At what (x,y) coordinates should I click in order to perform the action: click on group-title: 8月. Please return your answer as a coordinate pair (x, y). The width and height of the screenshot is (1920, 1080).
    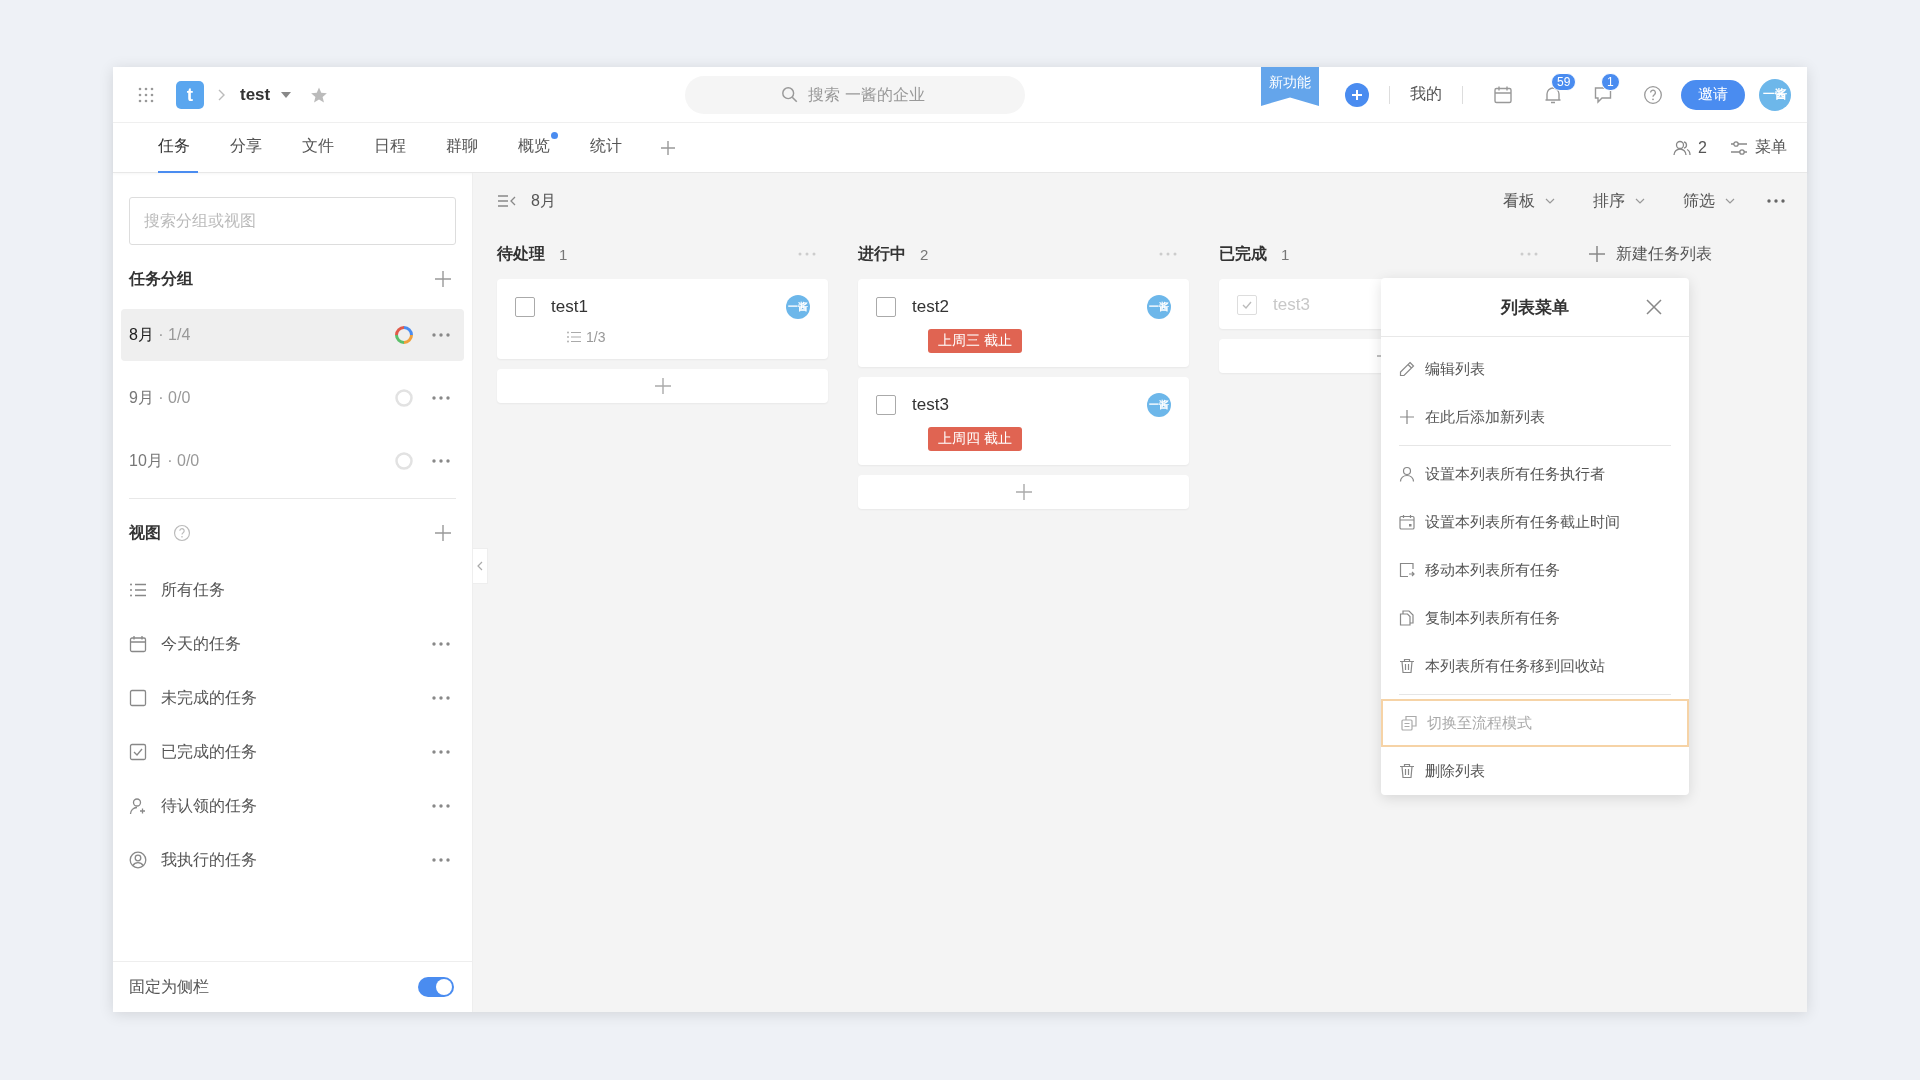
    Looking at the image, I should click on (543, 200).